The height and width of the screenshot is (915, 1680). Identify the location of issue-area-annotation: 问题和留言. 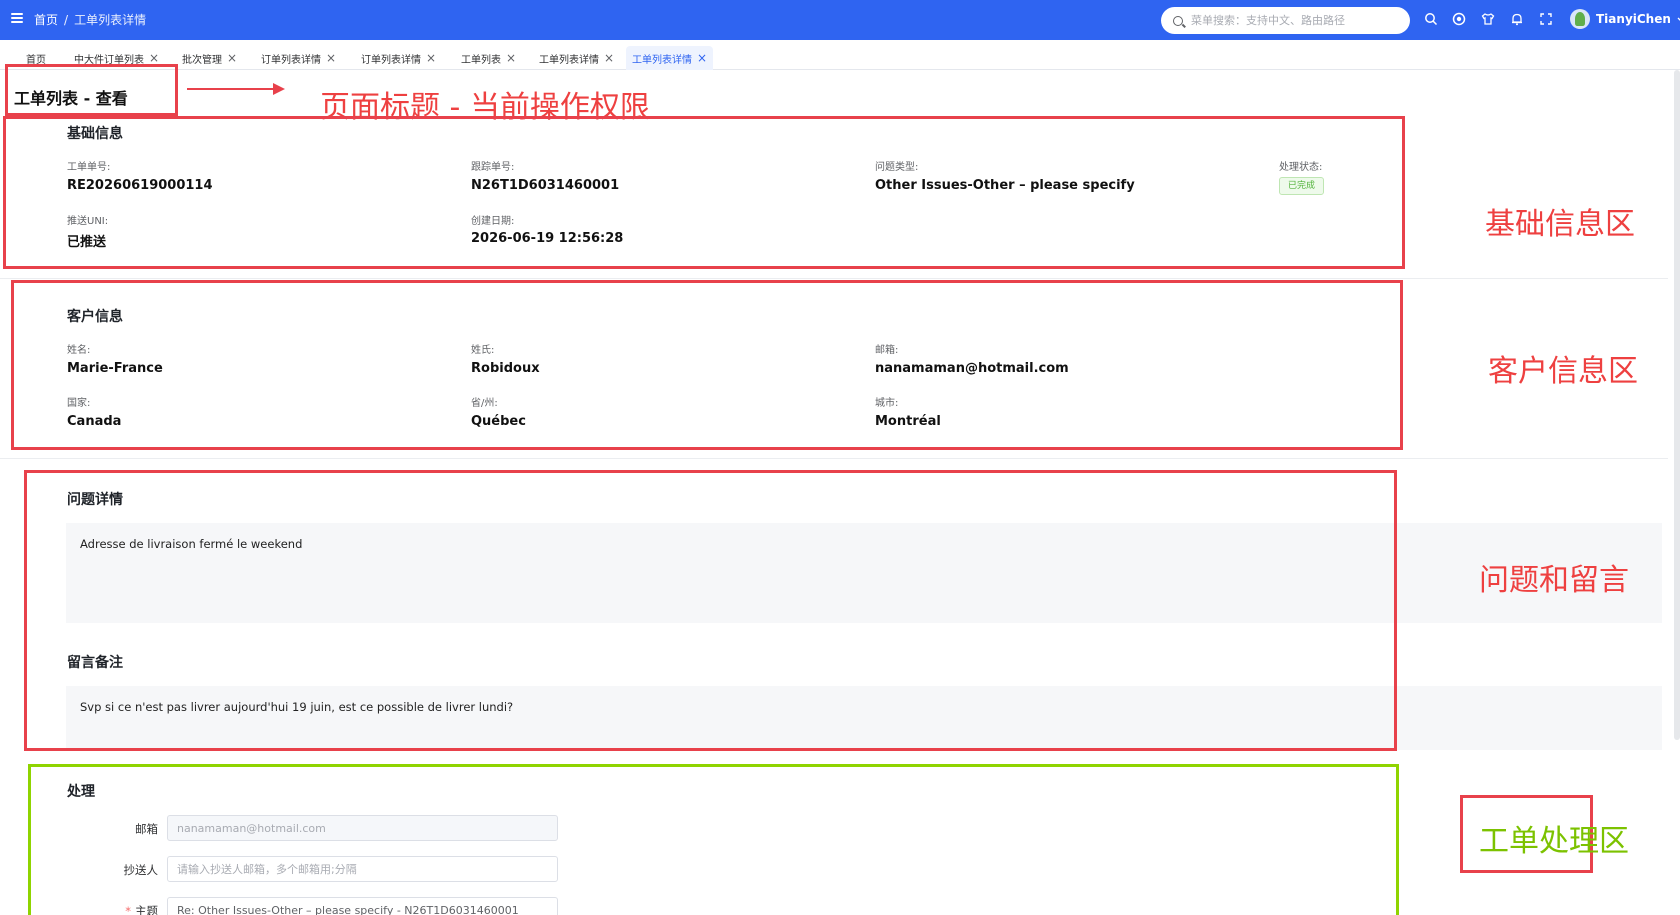
(1554, 580).